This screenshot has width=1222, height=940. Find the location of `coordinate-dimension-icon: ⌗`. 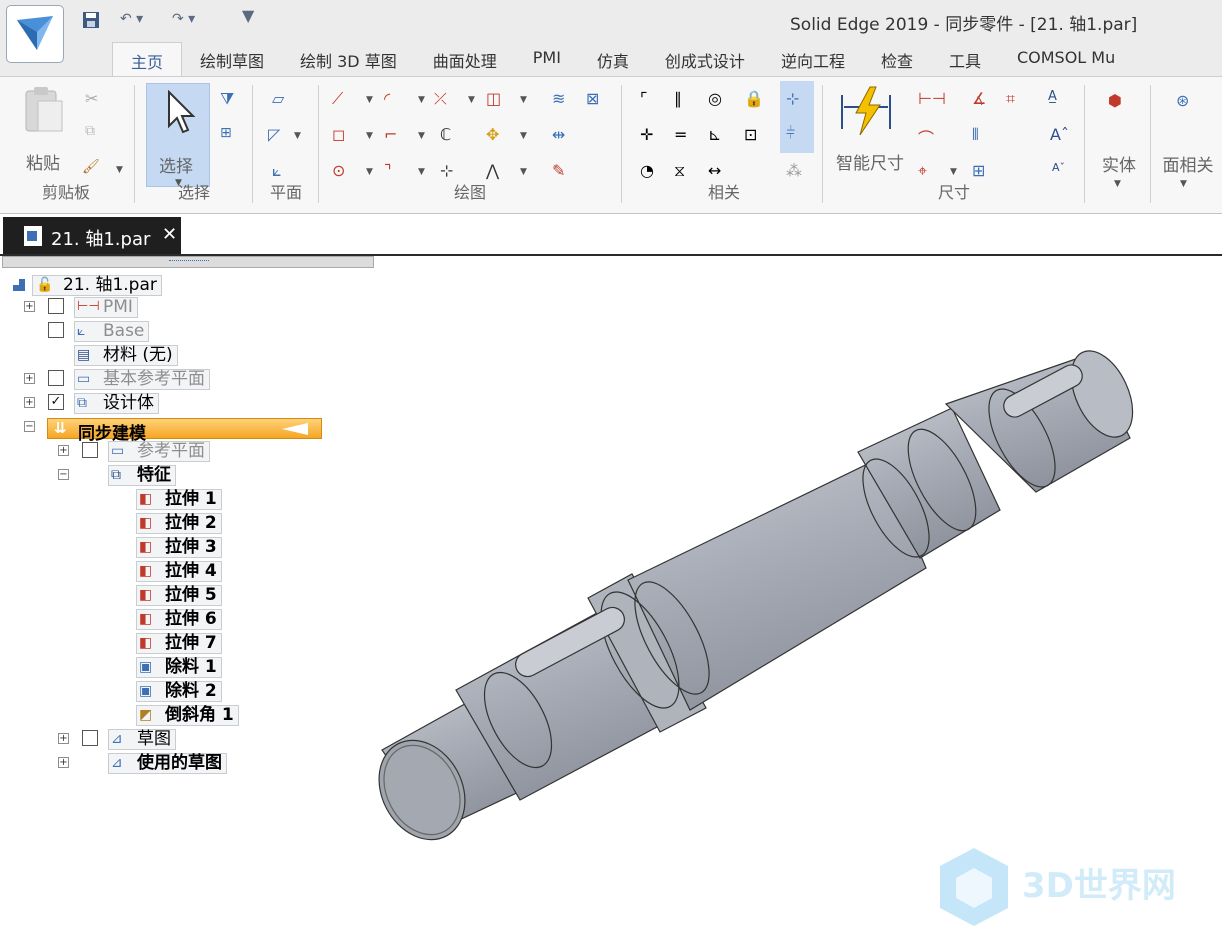

coordinate-dimension-icon: ⌗ is located at coordinates (1017, 100).